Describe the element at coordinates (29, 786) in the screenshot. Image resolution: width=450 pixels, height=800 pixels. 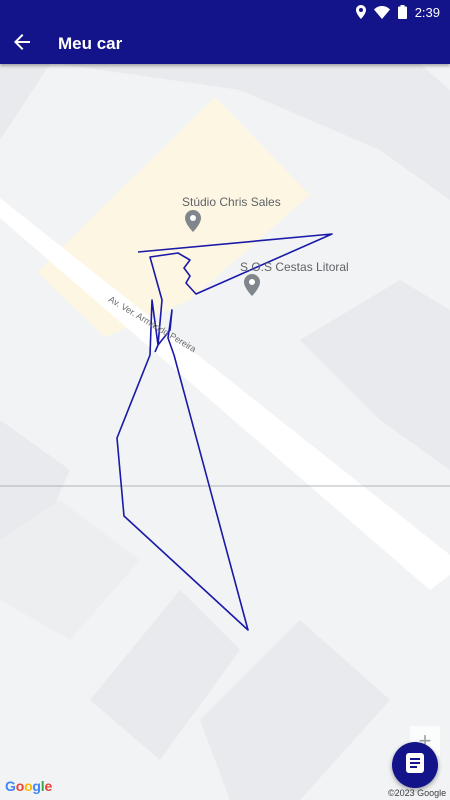
I see `google-logo: Google` at that location.